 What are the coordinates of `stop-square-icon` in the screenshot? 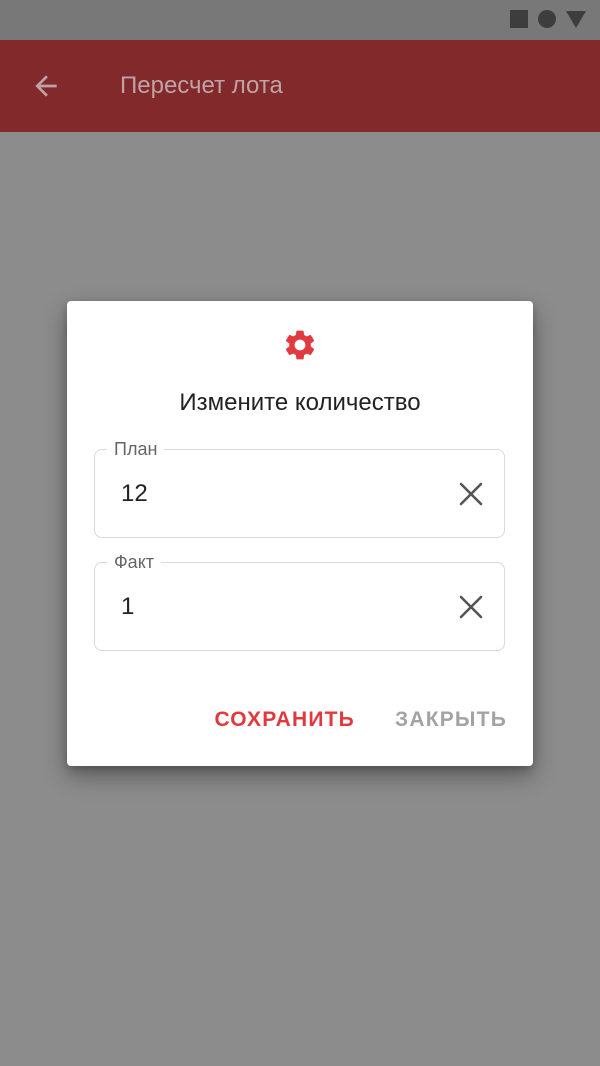 It's located at (519, 19).